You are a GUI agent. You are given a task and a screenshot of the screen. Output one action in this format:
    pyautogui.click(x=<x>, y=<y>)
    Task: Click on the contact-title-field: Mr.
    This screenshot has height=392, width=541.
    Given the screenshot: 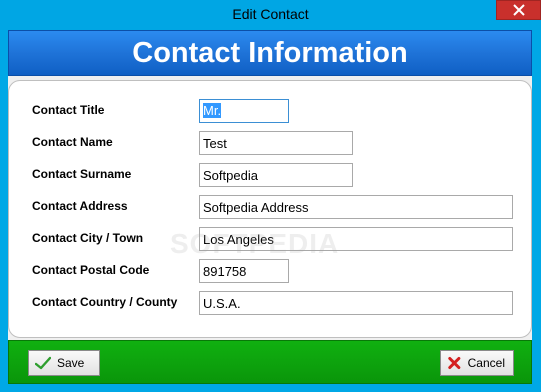 What is the action you would take?
    pyautogui.click(x=244, y=111)
    